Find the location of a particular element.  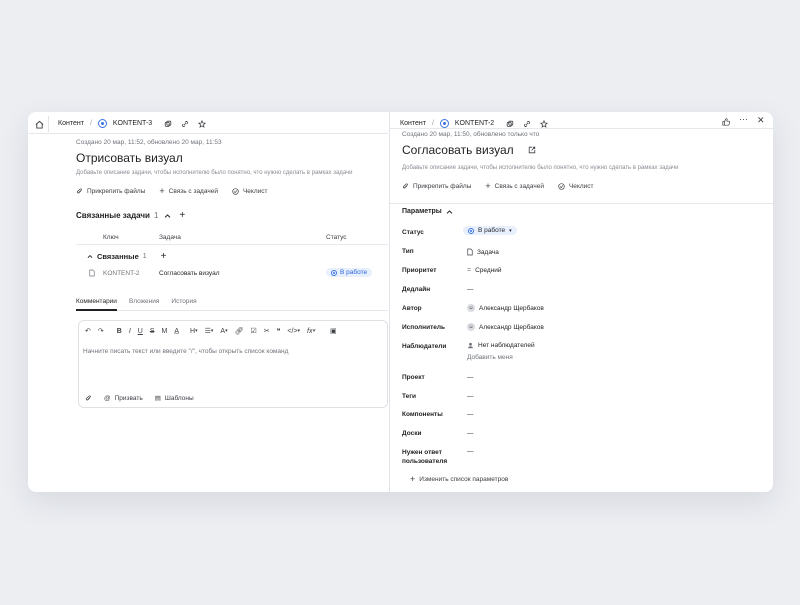

scissors-icon: ✂︎ is located at coordinates (267, 331).